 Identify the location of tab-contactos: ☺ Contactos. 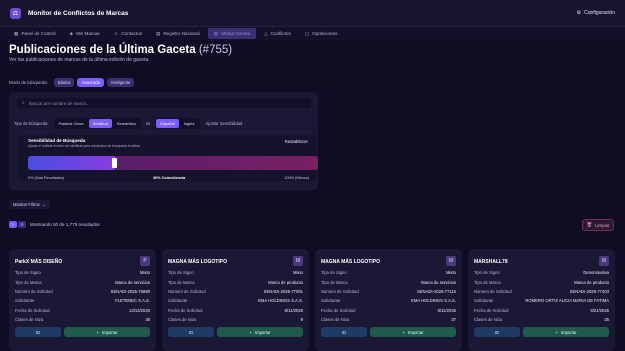
(128, 33).